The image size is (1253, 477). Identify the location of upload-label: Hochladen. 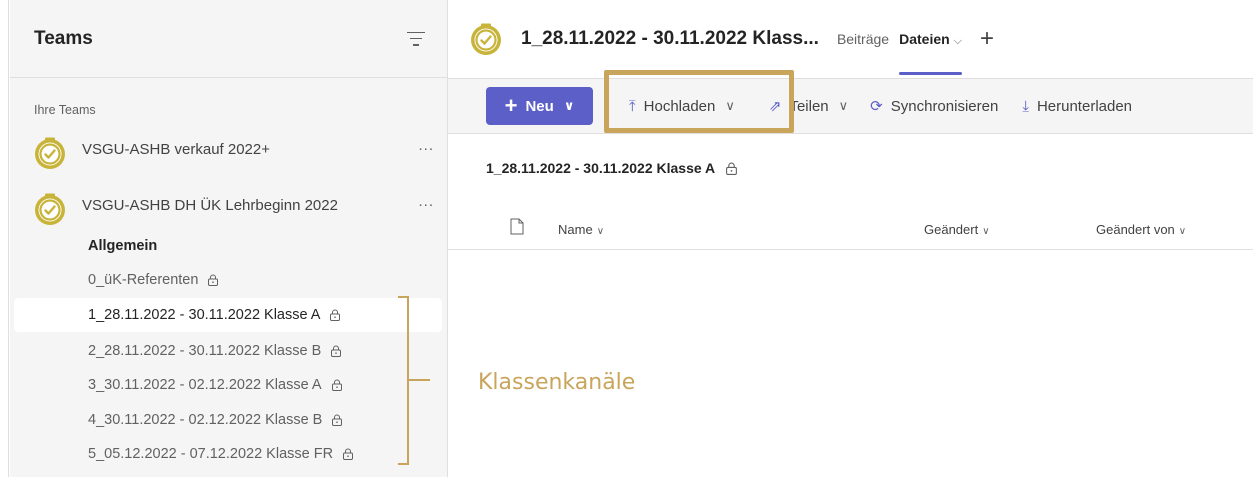
(679, 106).